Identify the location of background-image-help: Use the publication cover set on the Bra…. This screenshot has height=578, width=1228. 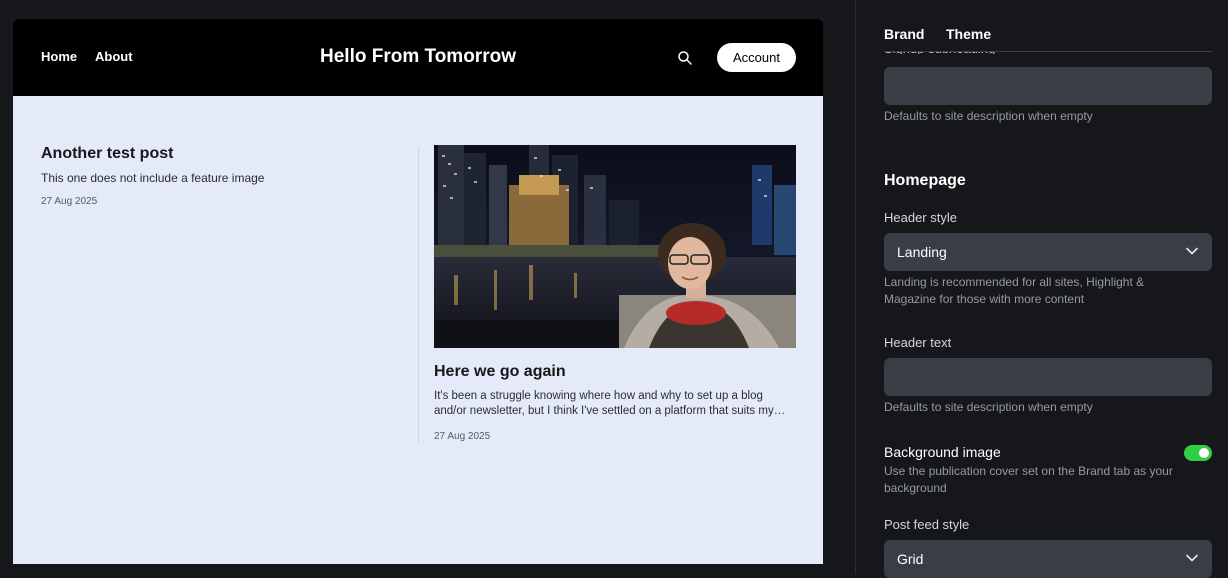
(1028, 479).